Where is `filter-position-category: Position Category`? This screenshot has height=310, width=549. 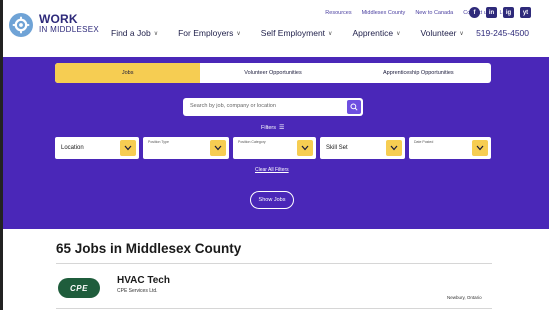 filter-position-category: Position Category is located at coordinates (274, 148).